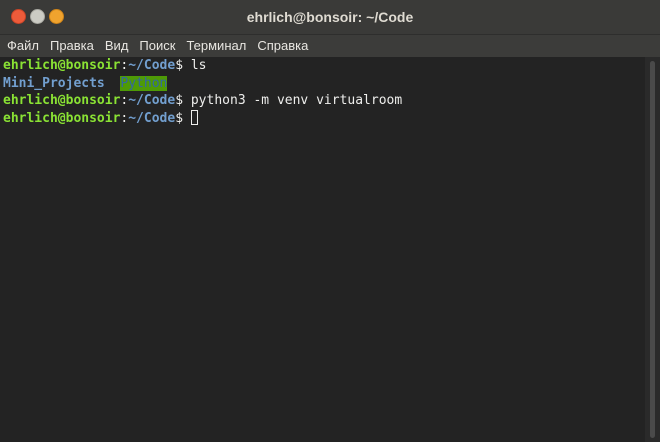  I want to click on directory-entry-highlighted: Python, so click(144, 83).